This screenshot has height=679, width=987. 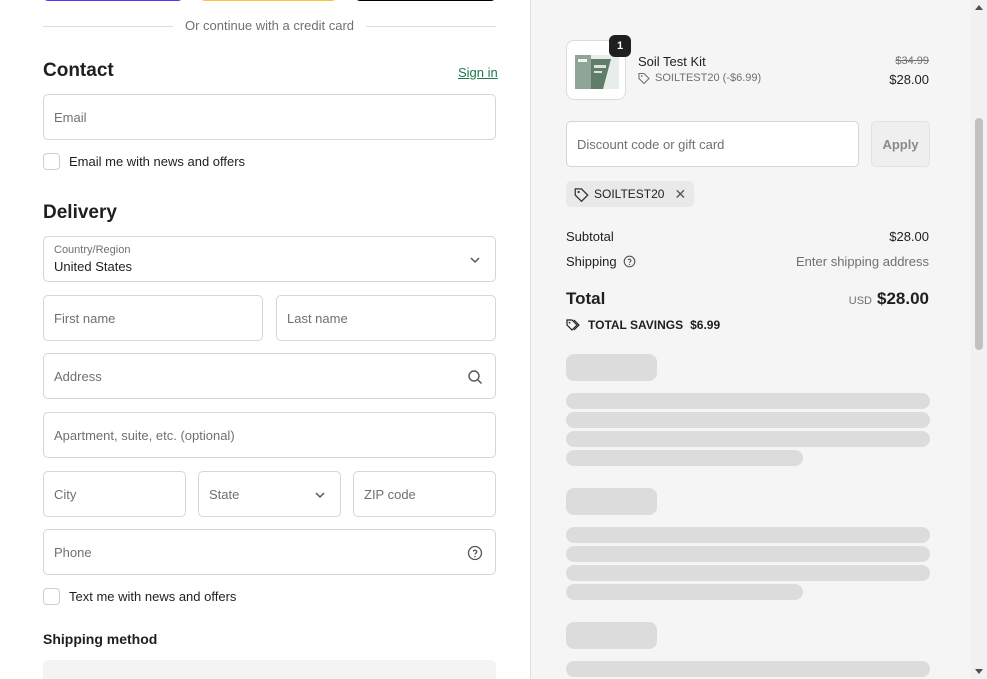 What do you see at coordinates (636, 325) in the screenshot?
I see `savings-label: TOTAL SAVINGS` at bounding box center [636, 325].